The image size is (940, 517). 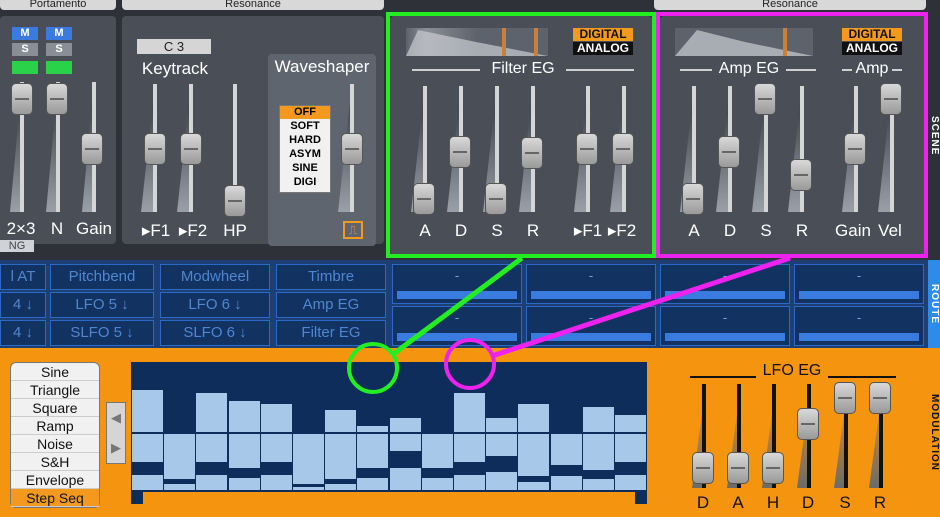 What do you see at coordinates (569, 324) in the screenshot?
I see `annotation-overlay` at bounding box center [569, 324].